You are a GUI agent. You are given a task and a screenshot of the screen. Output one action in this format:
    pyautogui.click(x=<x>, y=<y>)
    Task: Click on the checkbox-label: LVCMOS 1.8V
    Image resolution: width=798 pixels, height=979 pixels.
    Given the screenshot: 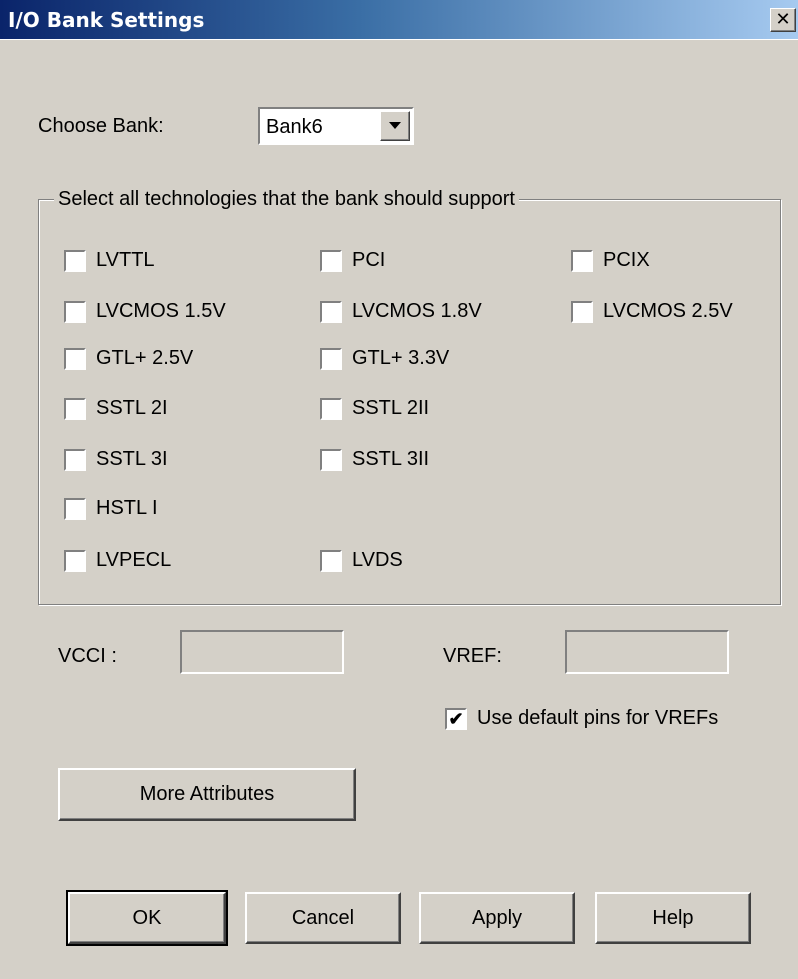 What is the action you would take?
    pyautogui.click(x=417, y=311)
    